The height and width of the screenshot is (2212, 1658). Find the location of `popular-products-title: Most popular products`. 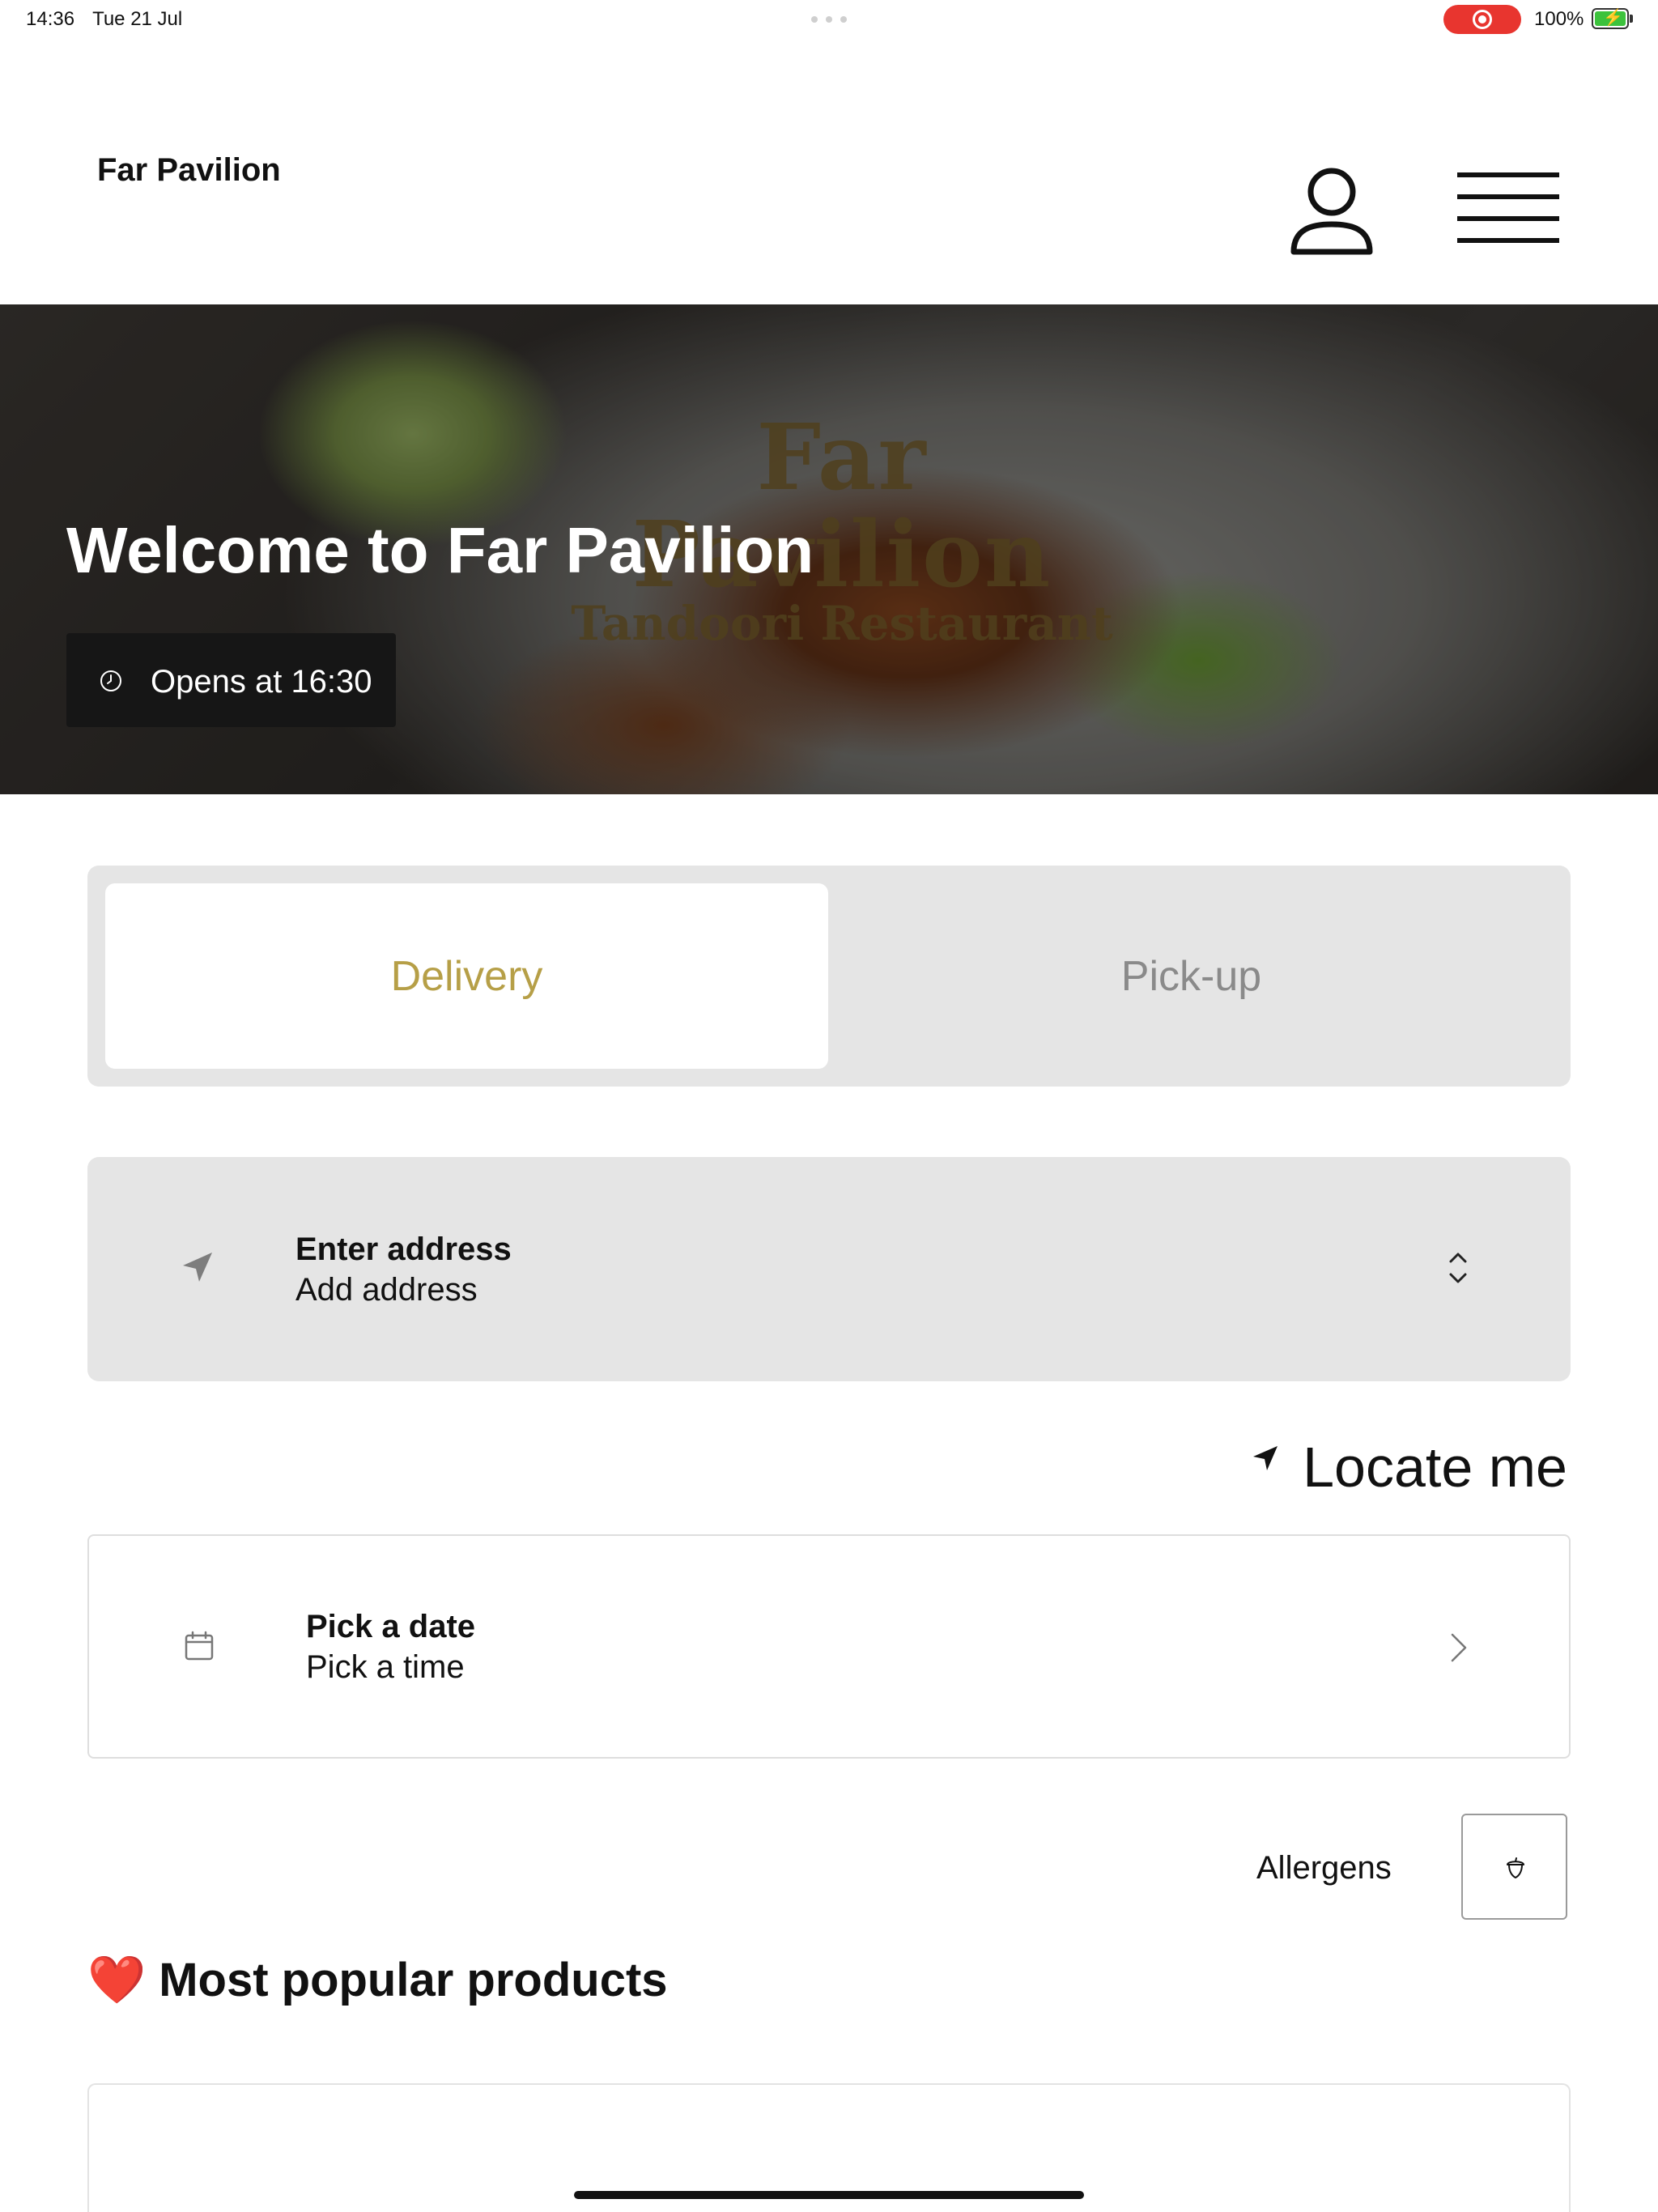

popular-products-title: Most popular products is located at coordinates (413, 1980).